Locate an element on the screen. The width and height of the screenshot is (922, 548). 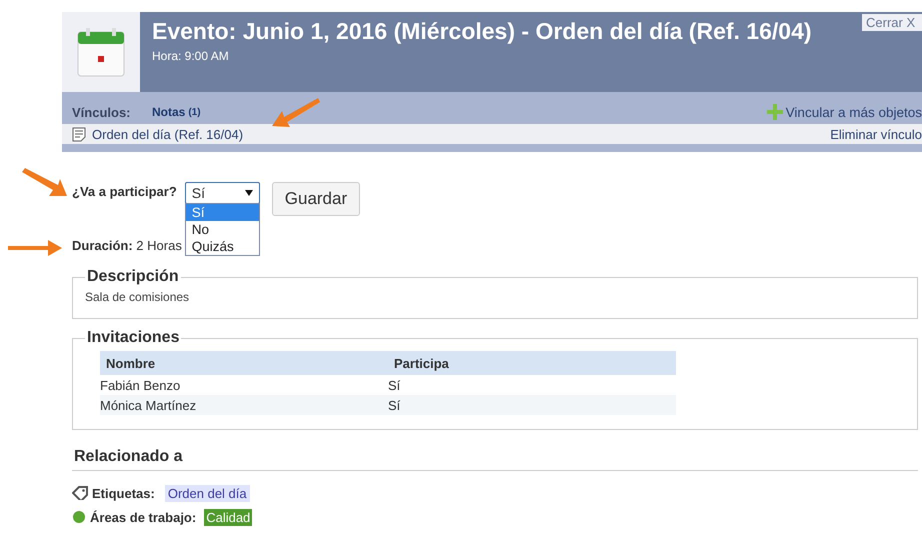
related-heading: Relacionado a is located at coordinates (495, 455).